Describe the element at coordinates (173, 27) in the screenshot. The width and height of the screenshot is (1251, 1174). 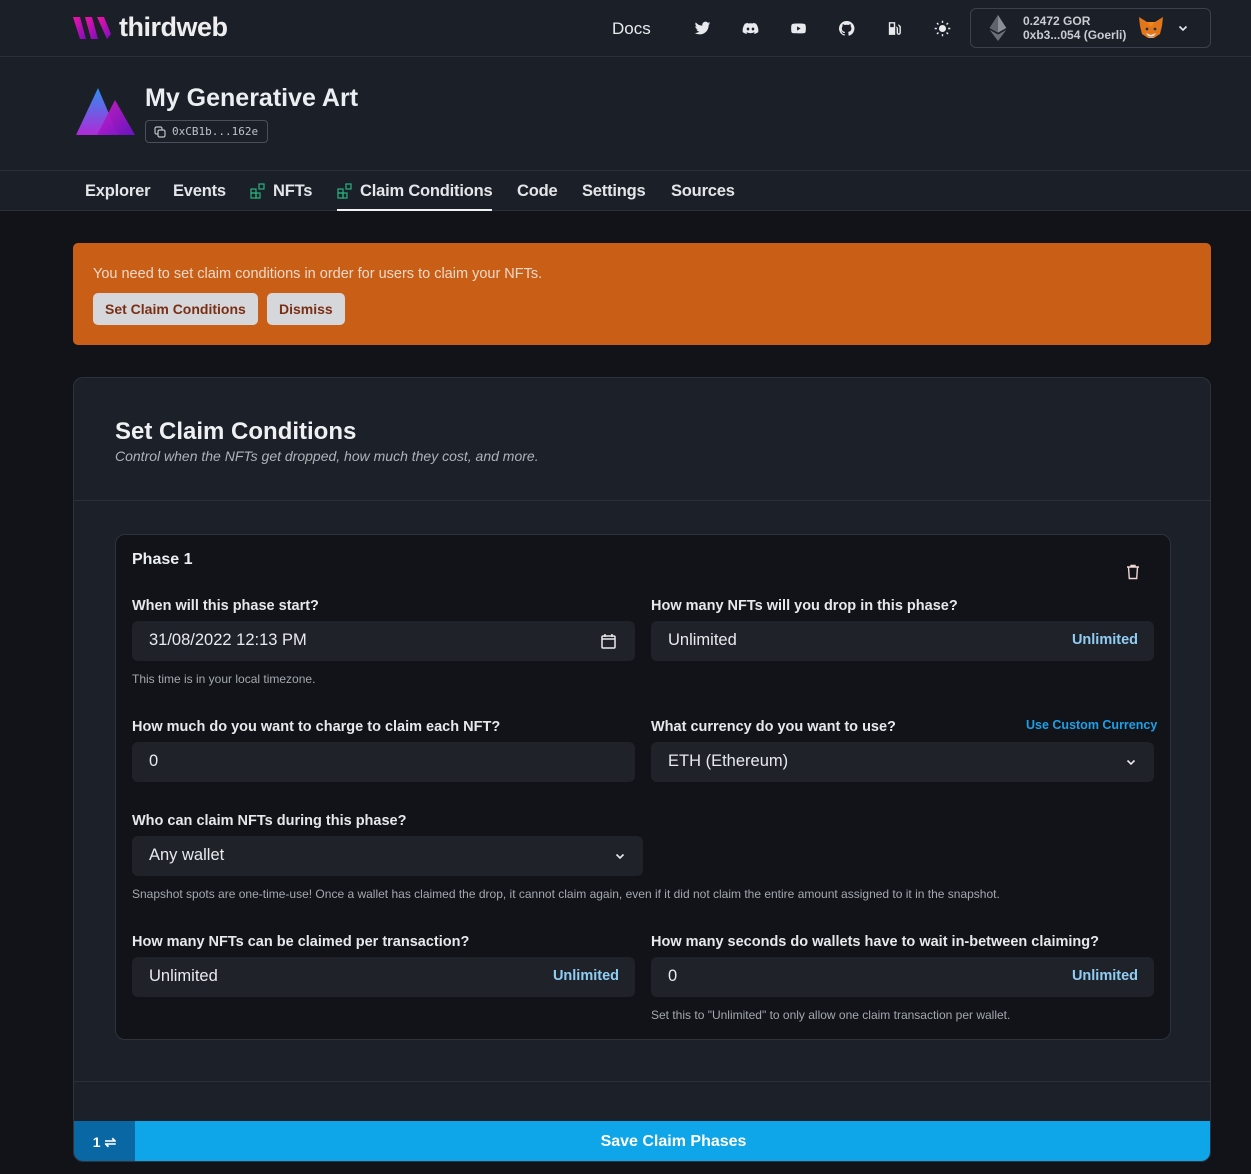
I see `brand-name: thirdweb` at that location.